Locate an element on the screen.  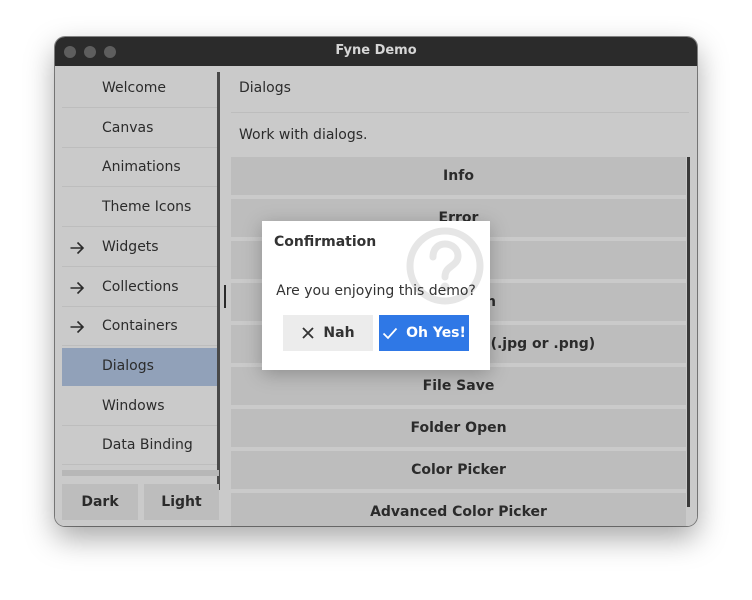
dialog-message: Are you enjoying this demo? is located at coordinates (376, 291).